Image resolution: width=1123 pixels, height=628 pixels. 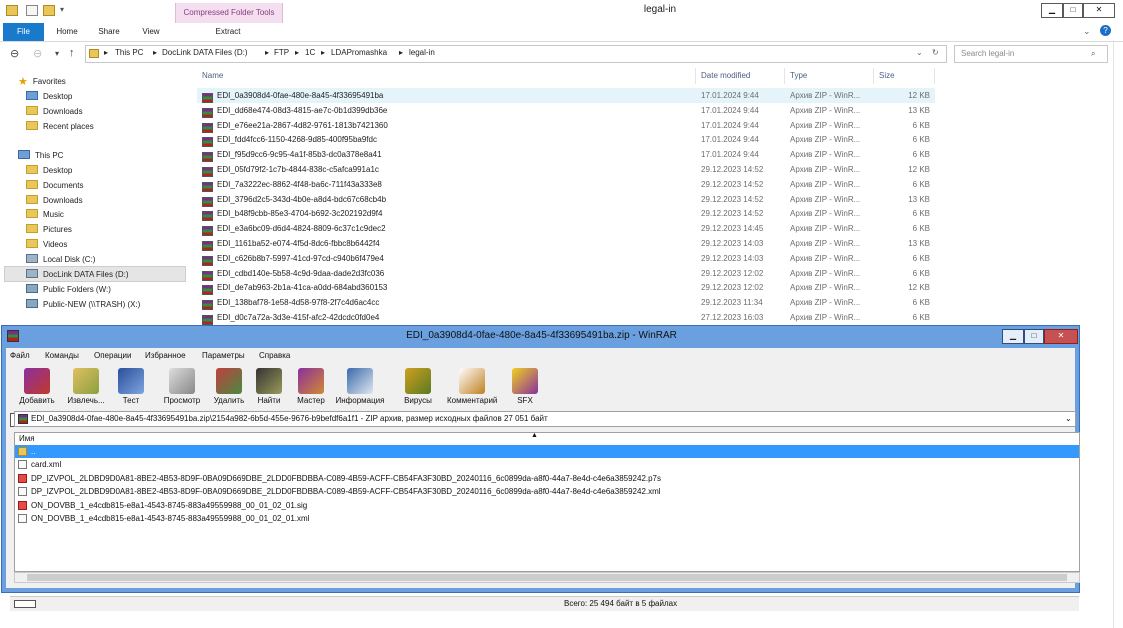 I want to click on tool-virus: Вирусы, so click(x=418, y=389).